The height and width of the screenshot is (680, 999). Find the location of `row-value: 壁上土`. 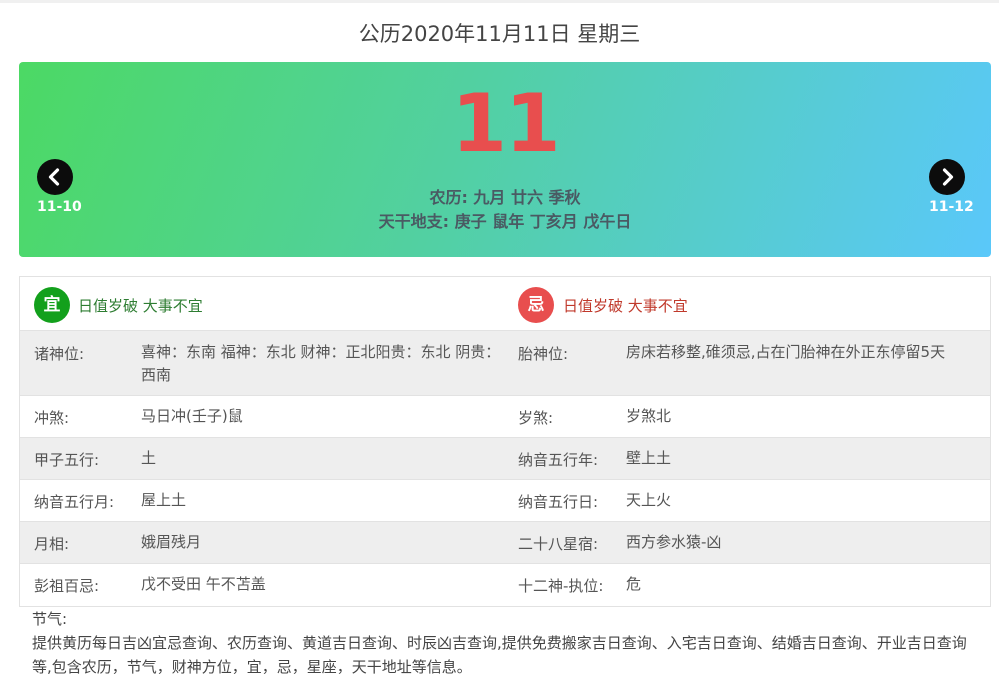

row-value: 壁上土 is located at coordinates (649, 458).